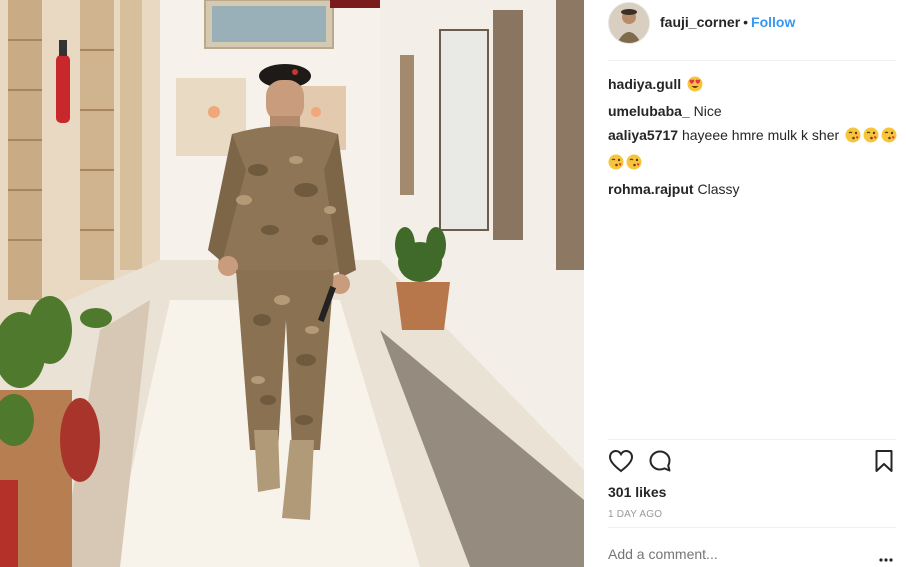 This screenshot has width=906, height=567. What do you see at coordinates (884, 463) in the screenshot?
I see `bookmark-icon` at bounding box center [884, 463].